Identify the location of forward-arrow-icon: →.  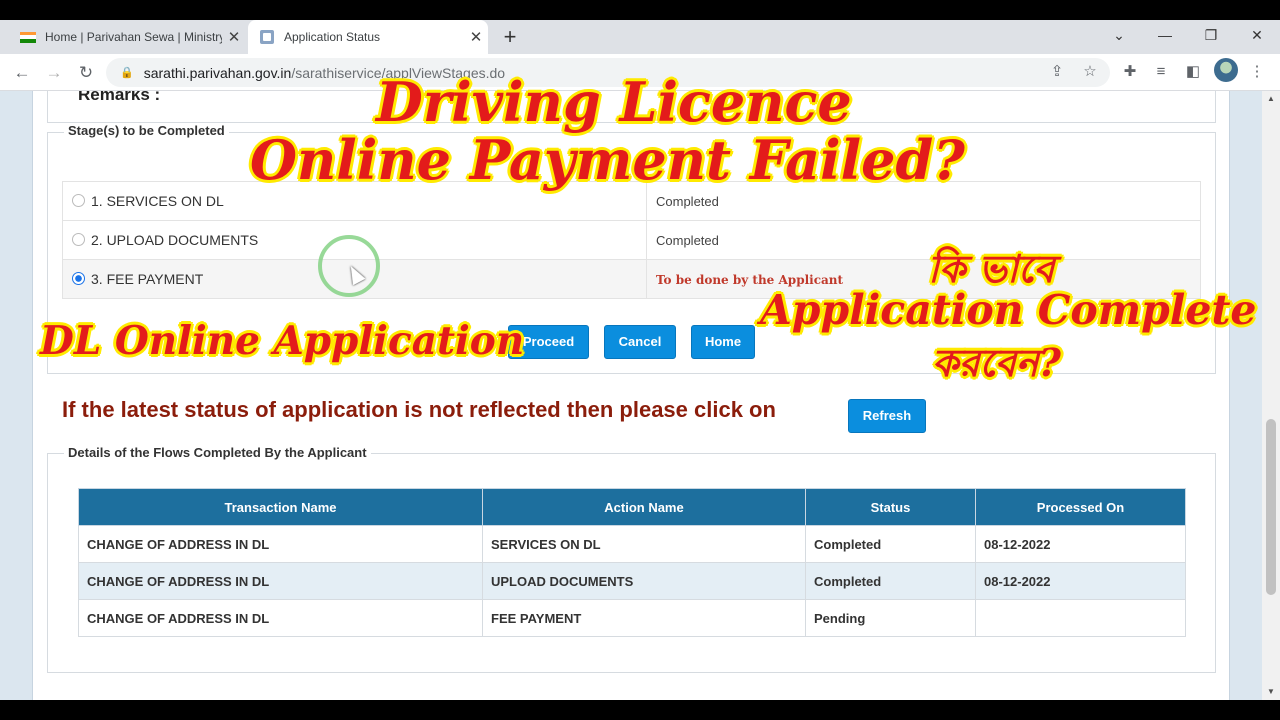
(54, 73).